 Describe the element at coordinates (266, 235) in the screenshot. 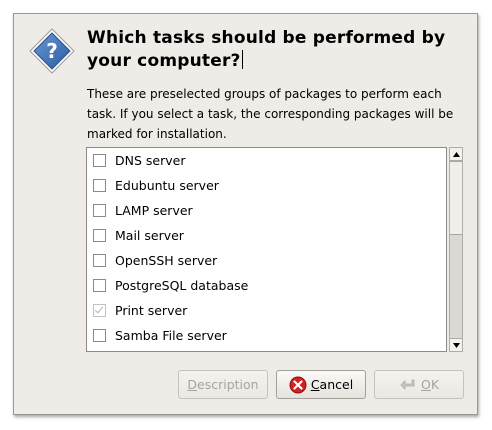

I see `task-list-item: Mail server` at that location.